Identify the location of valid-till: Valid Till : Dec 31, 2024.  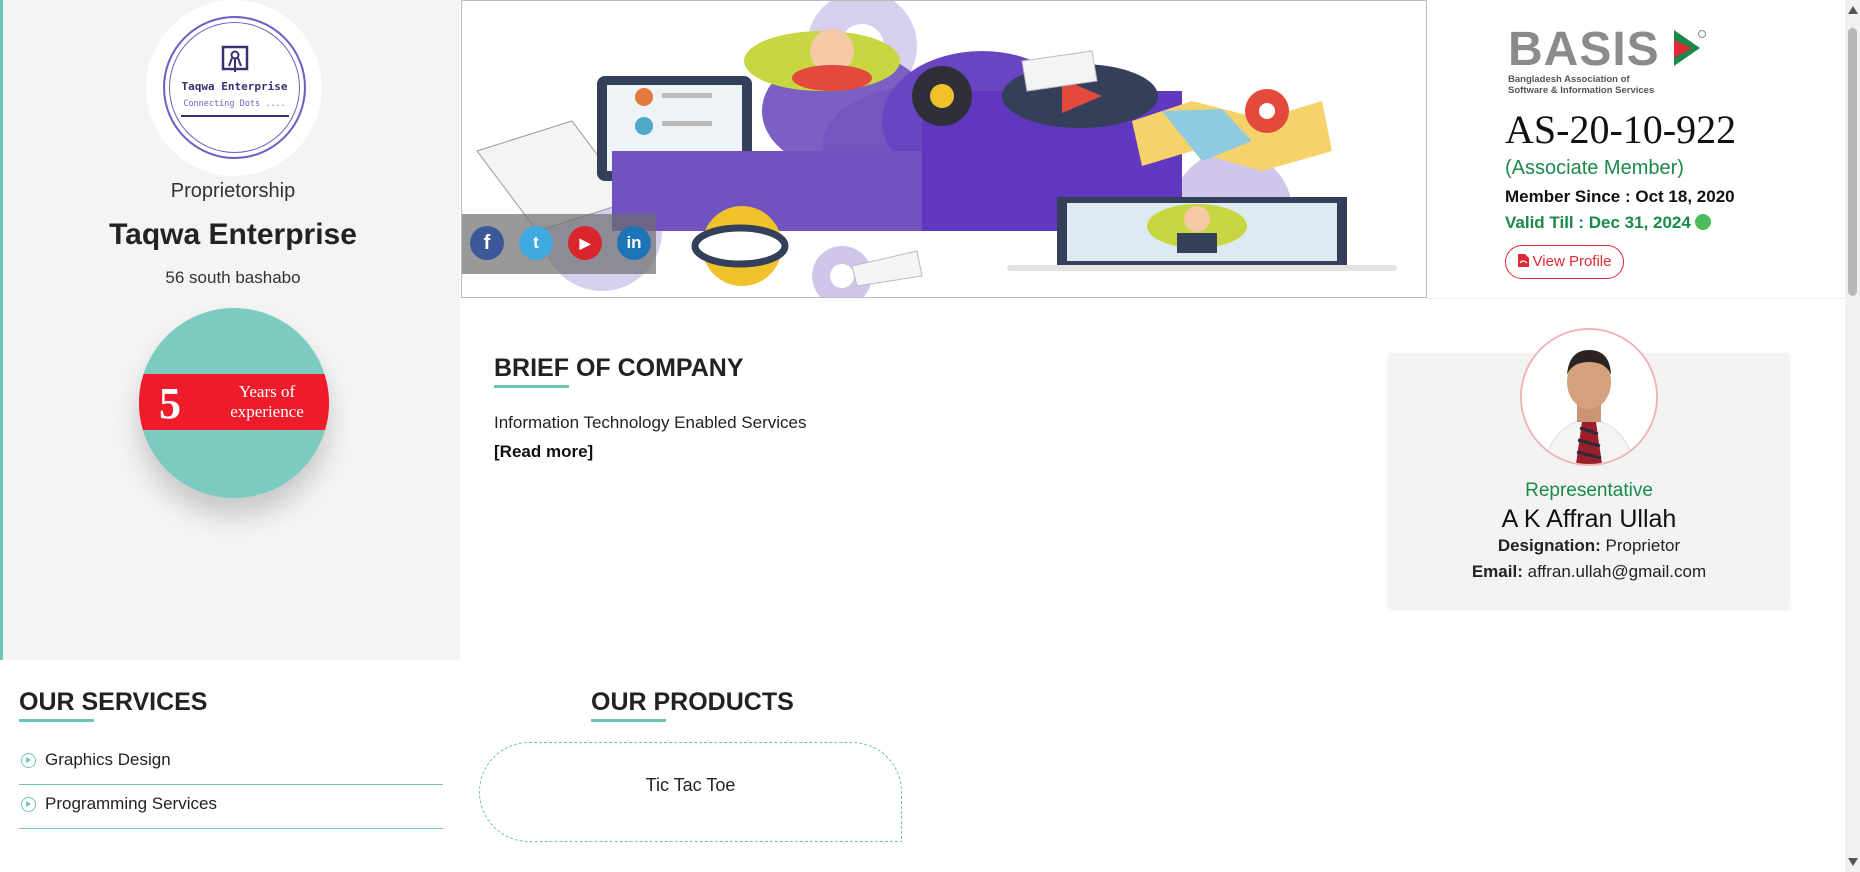
(1598, 222).